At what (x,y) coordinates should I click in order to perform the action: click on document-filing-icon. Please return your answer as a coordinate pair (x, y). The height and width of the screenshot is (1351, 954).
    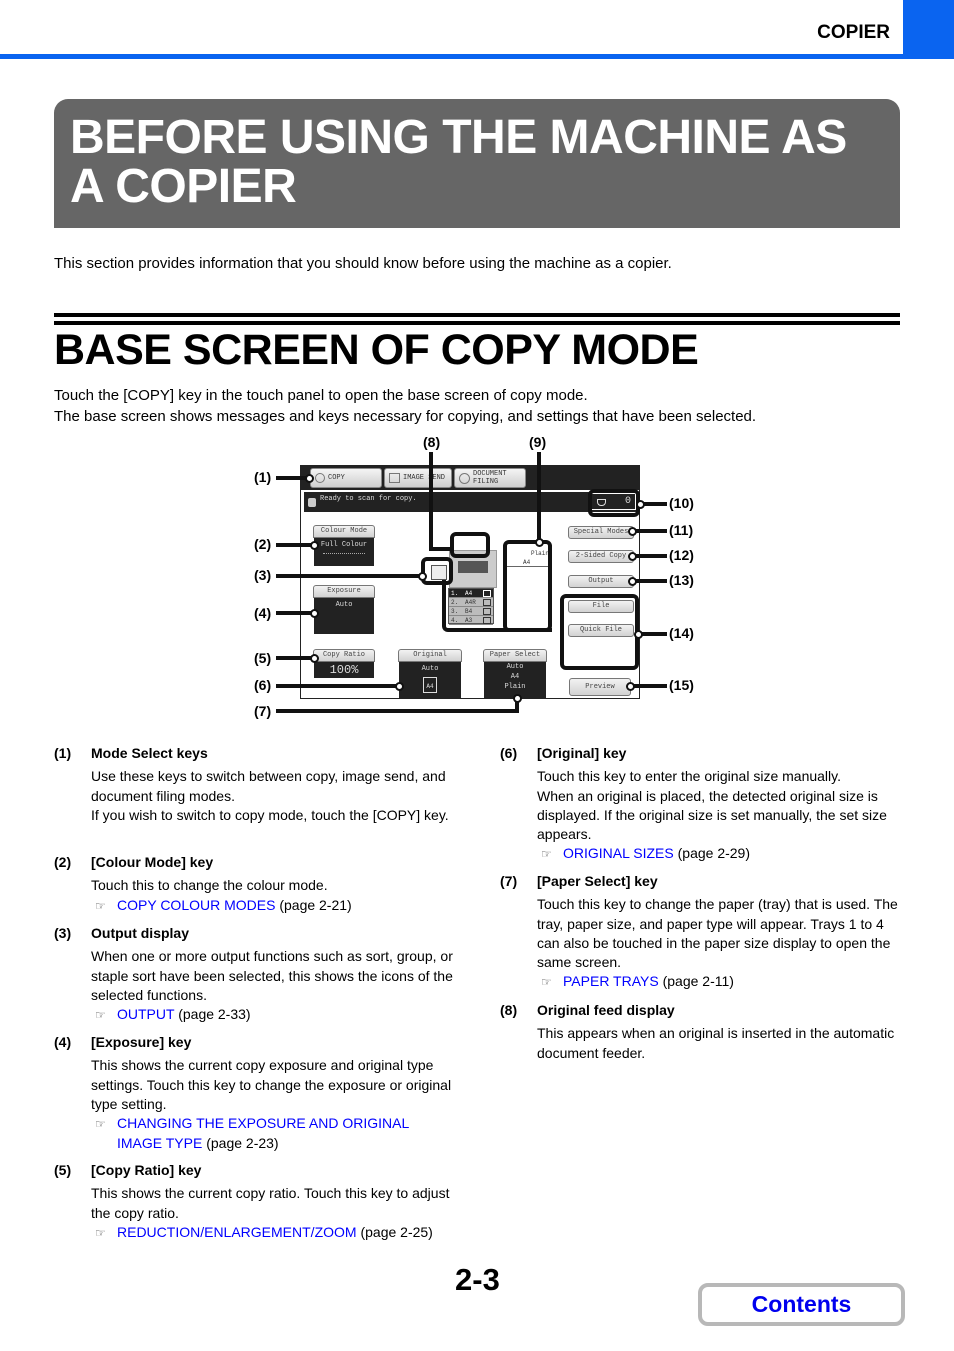
    Looking at the image, I should click on (464, 478).